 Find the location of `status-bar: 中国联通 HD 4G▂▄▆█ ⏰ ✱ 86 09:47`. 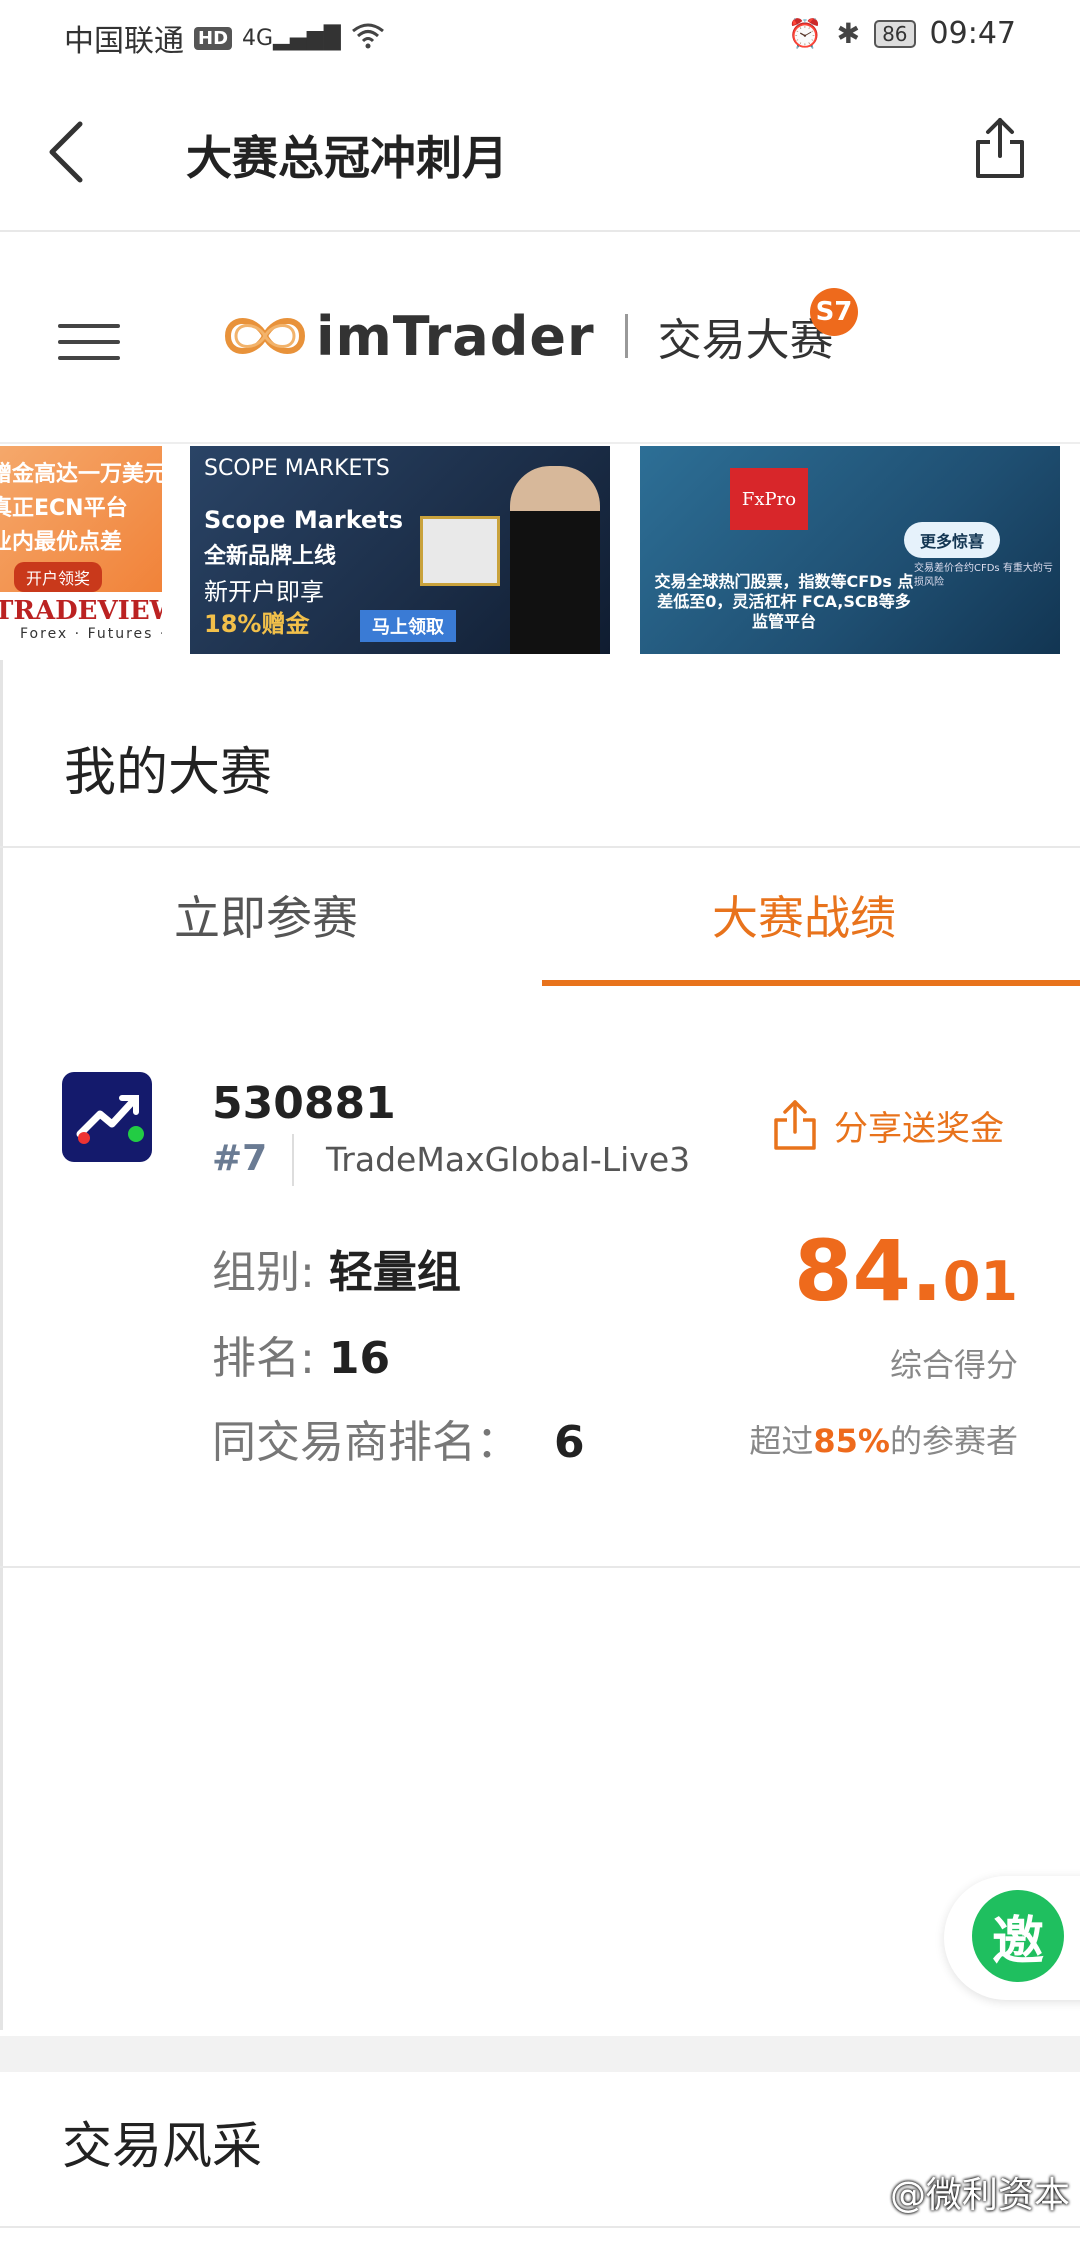

status-bar: 中国联通 HD 4G▂▄▆█ ⏰ ✱ 86 09:47 is located at coordinates (540, 36).